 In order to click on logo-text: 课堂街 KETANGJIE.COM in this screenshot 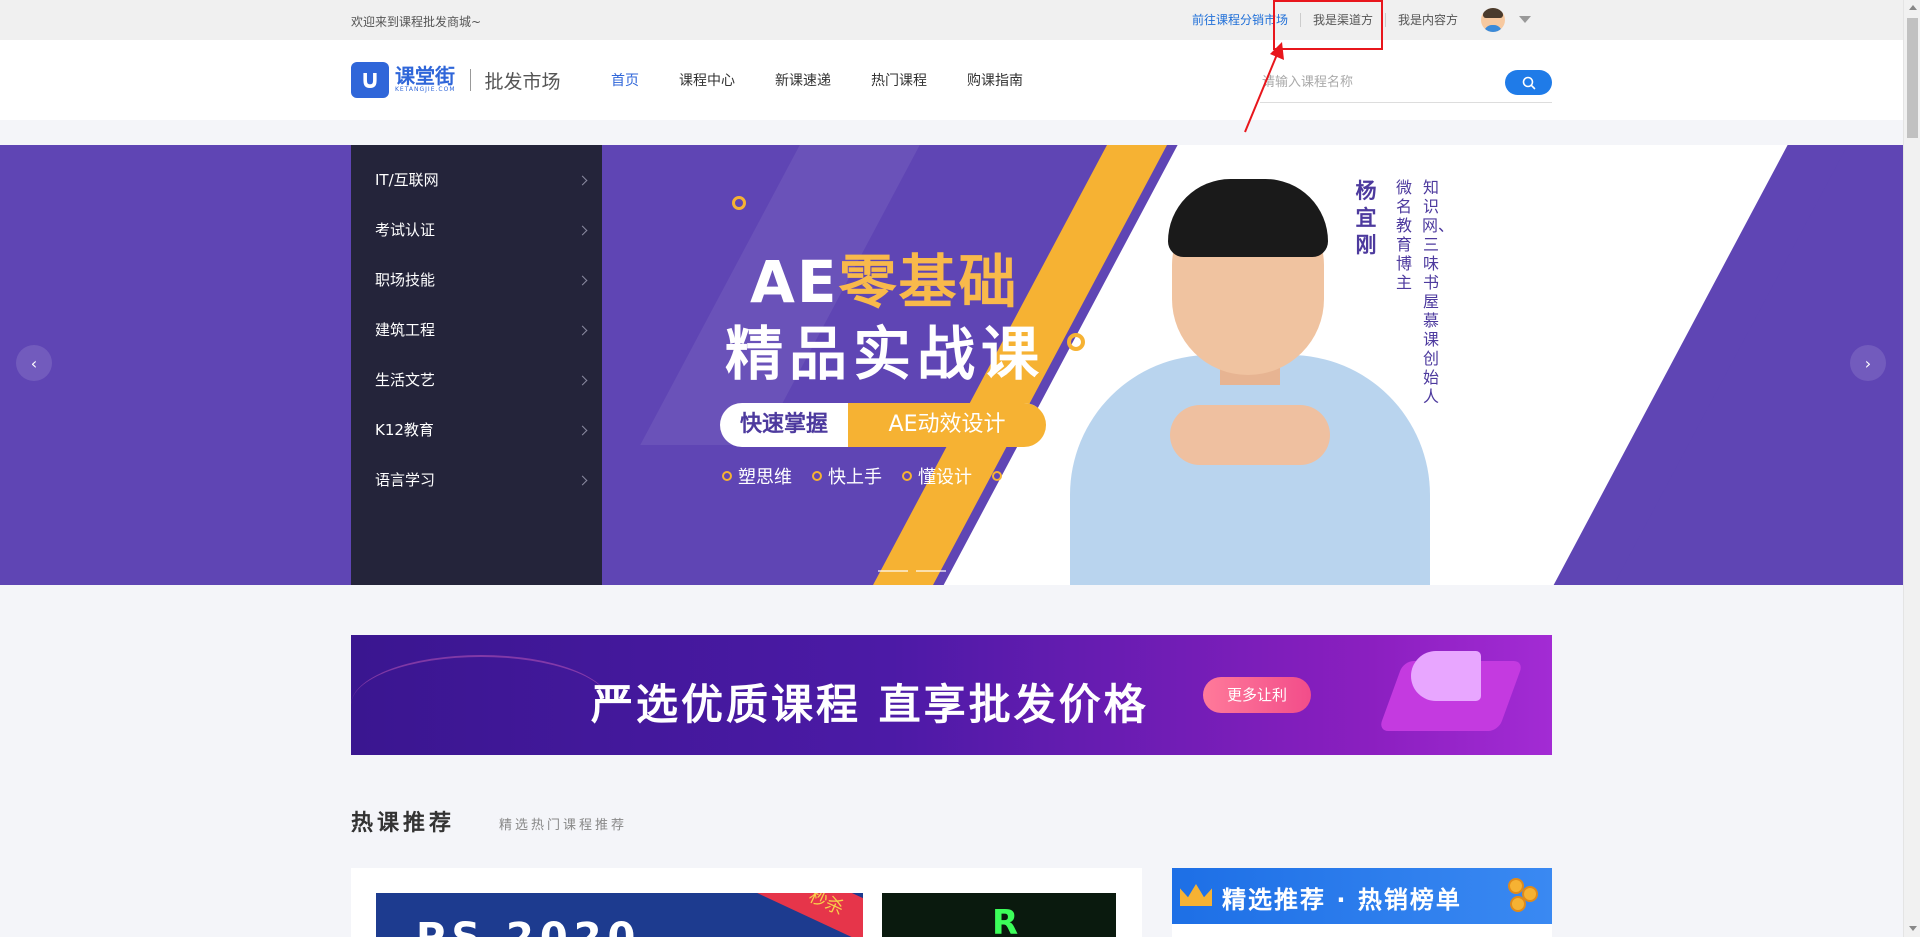, I will do `click(425, 80)`.